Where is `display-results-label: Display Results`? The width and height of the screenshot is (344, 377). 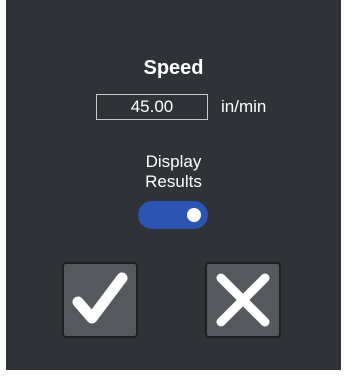
display-results-label: Display Results is located at coordinates (173, 172).